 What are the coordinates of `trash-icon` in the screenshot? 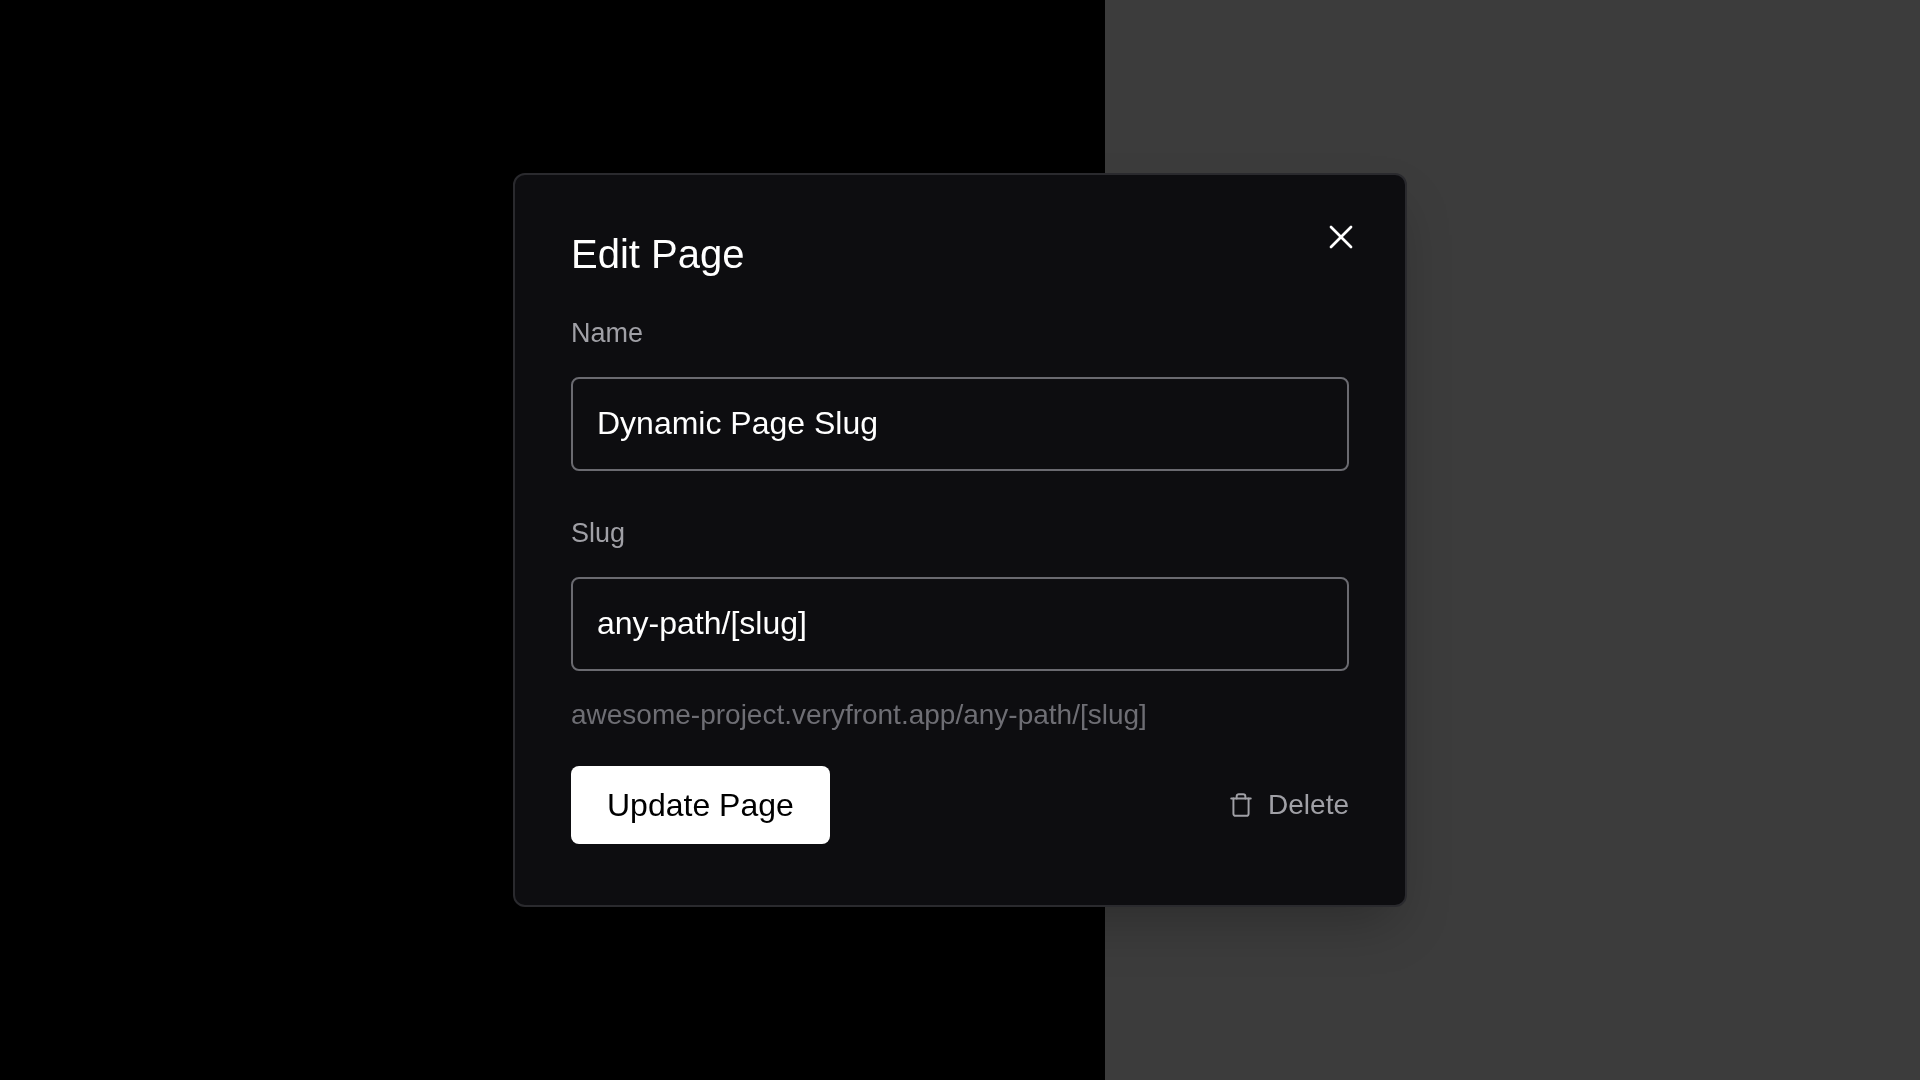 It's located at (1241, 804).